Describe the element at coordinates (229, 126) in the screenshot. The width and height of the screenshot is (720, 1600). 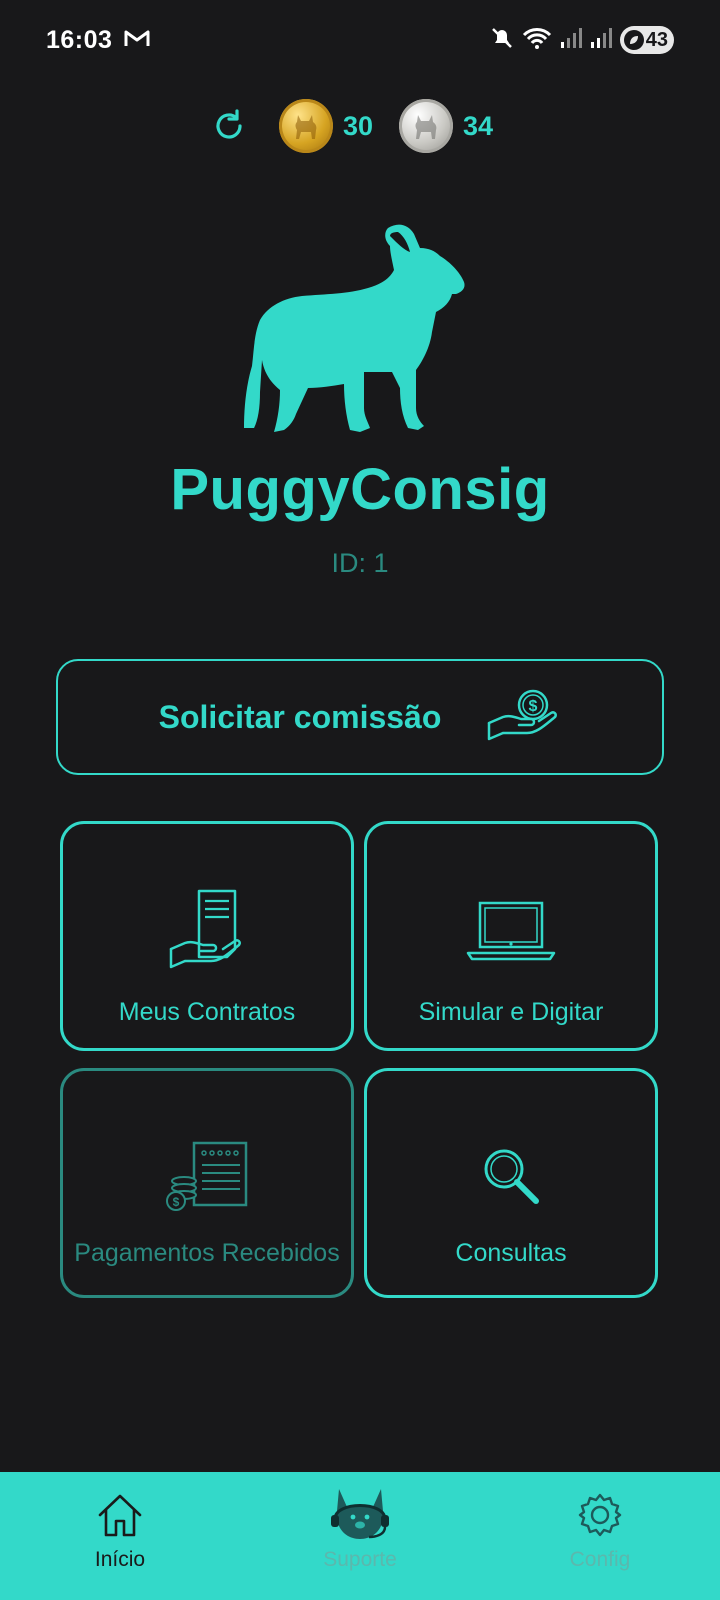
I see `refresh-icon` at that location.